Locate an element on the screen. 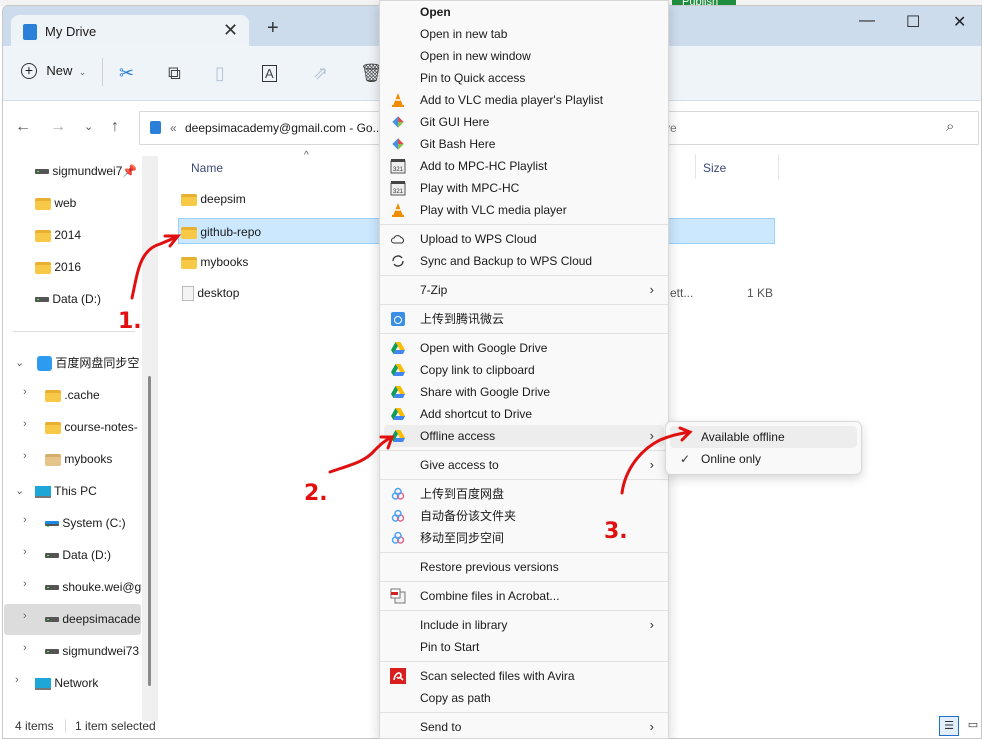 This screenshot has width=982, height=739. tiles-view-button: ▭ is located at coordinates (972, 726).